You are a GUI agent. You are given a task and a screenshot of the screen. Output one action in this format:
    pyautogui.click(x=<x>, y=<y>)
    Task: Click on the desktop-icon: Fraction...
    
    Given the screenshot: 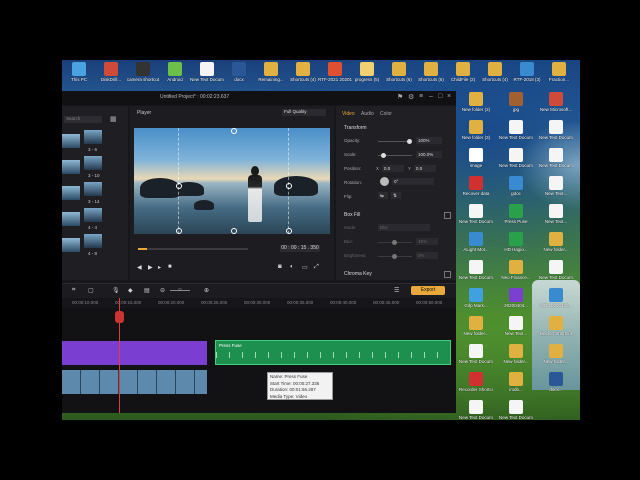 What is the action you would take?
    pyautogui.click(x=559, y=72)
    